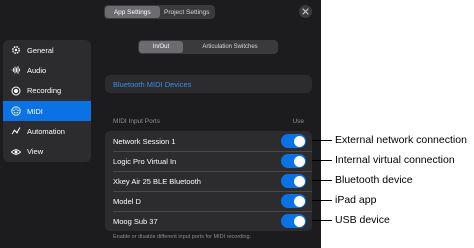  I want to click on callout-ipad-app: iPad app, so click(356, 200).